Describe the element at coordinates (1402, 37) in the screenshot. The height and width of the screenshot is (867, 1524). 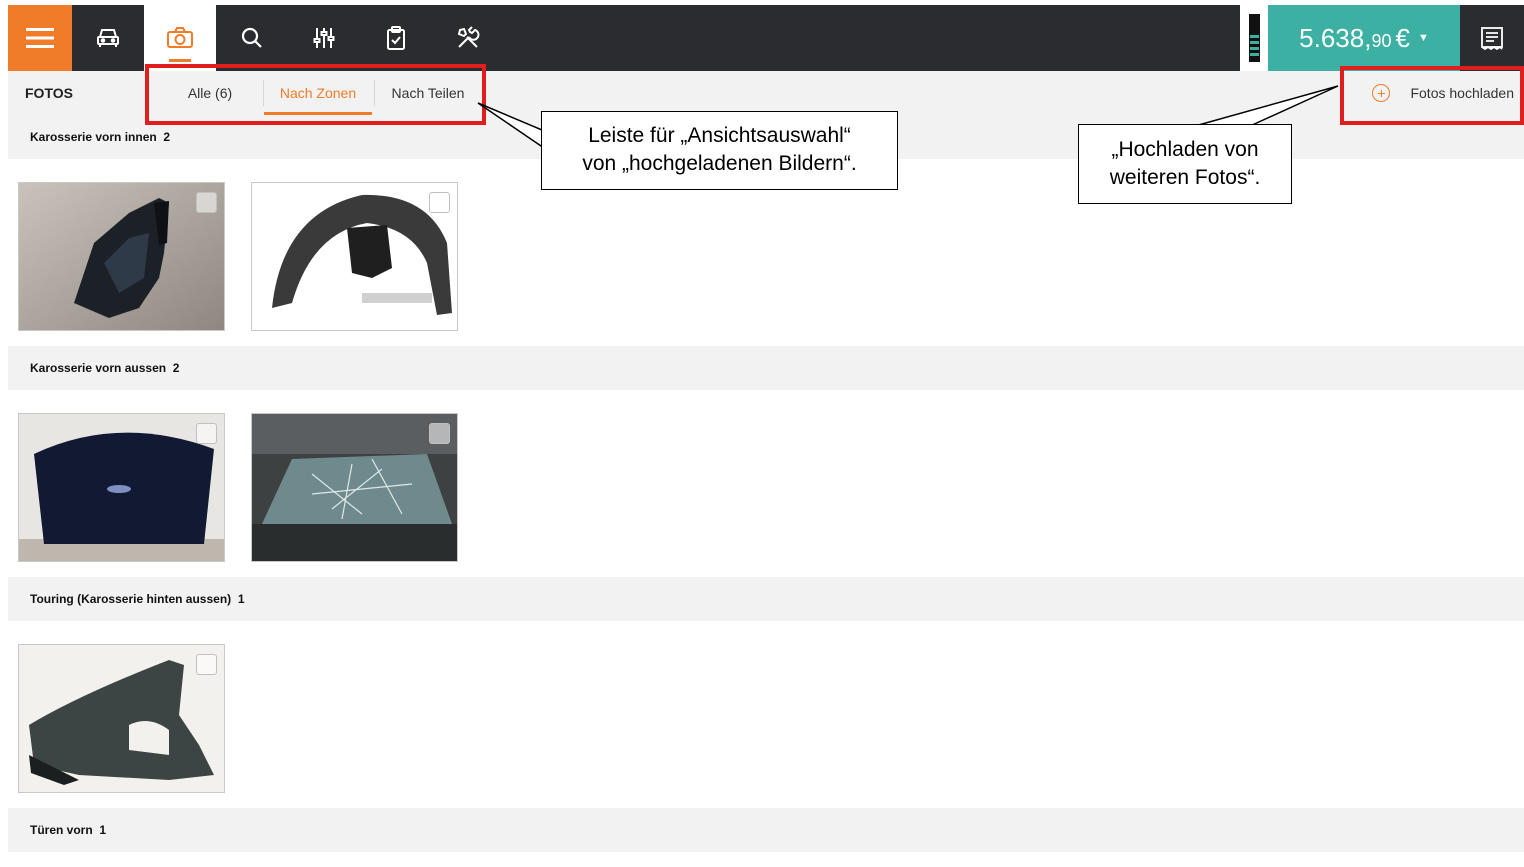
I see `price-currency: €` at that location.